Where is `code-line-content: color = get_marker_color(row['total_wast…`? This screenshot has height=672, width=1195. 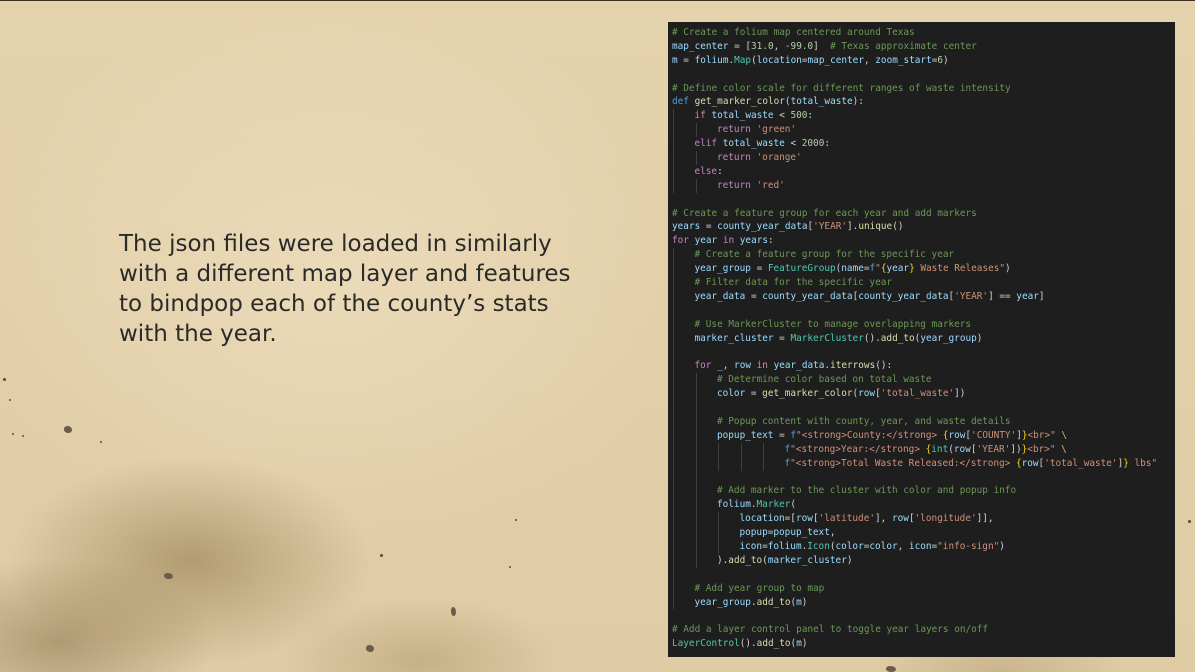
code-line-content: color = get_marker_color(row['total_wast… is located at coordinates (818, 393).